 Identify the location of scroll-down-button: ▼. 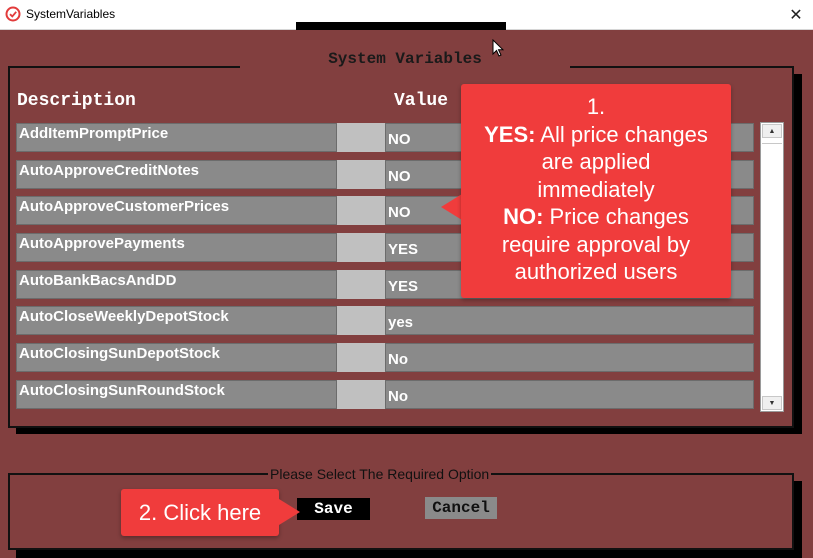
(772, 403).